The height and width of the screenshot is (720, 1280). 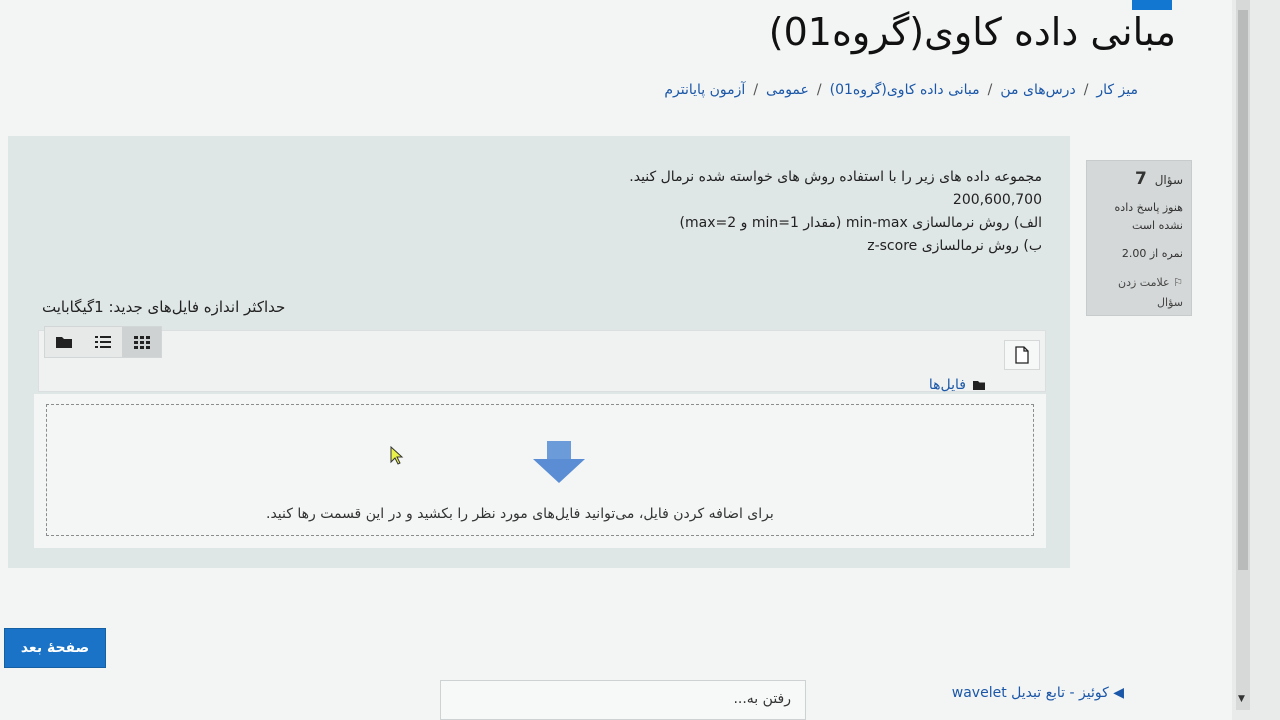 What do you see at coordinates (542, 361) in the screenshot?
I see `file-manager-panel` at bounding box center [542, 361].